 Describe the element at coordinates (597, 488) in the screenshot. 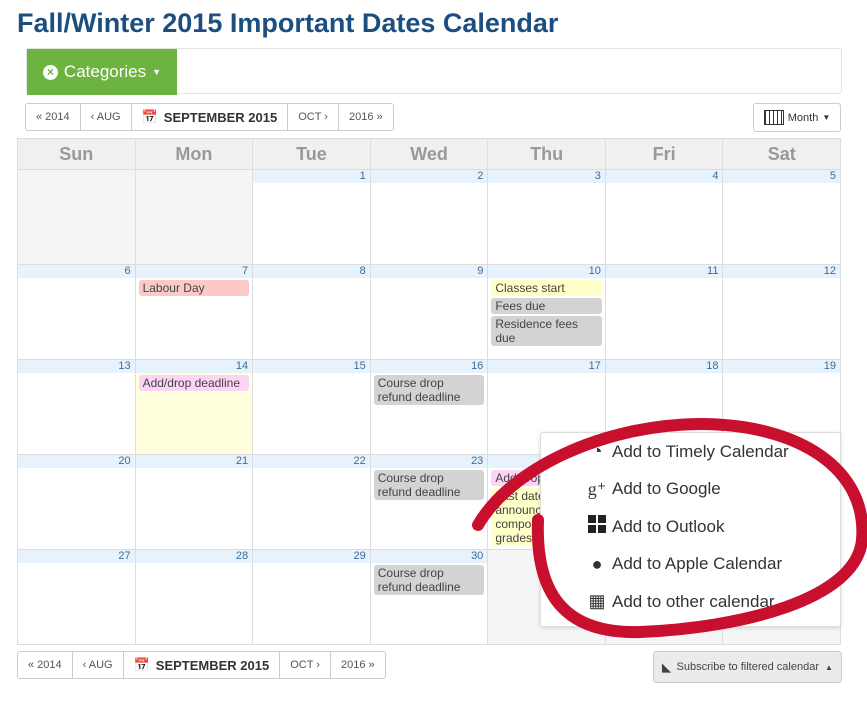

I see `google-plus-icon: g⁺` at that location.